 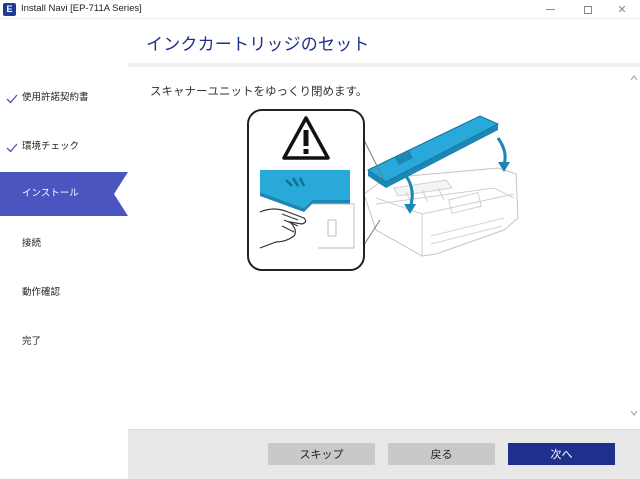 What do you see at coordinates (259, 91) in the screenshot?
I see `instruction-text: スキャナーユニットをゆっくり閉めます。` at bounding box center [259, 91].